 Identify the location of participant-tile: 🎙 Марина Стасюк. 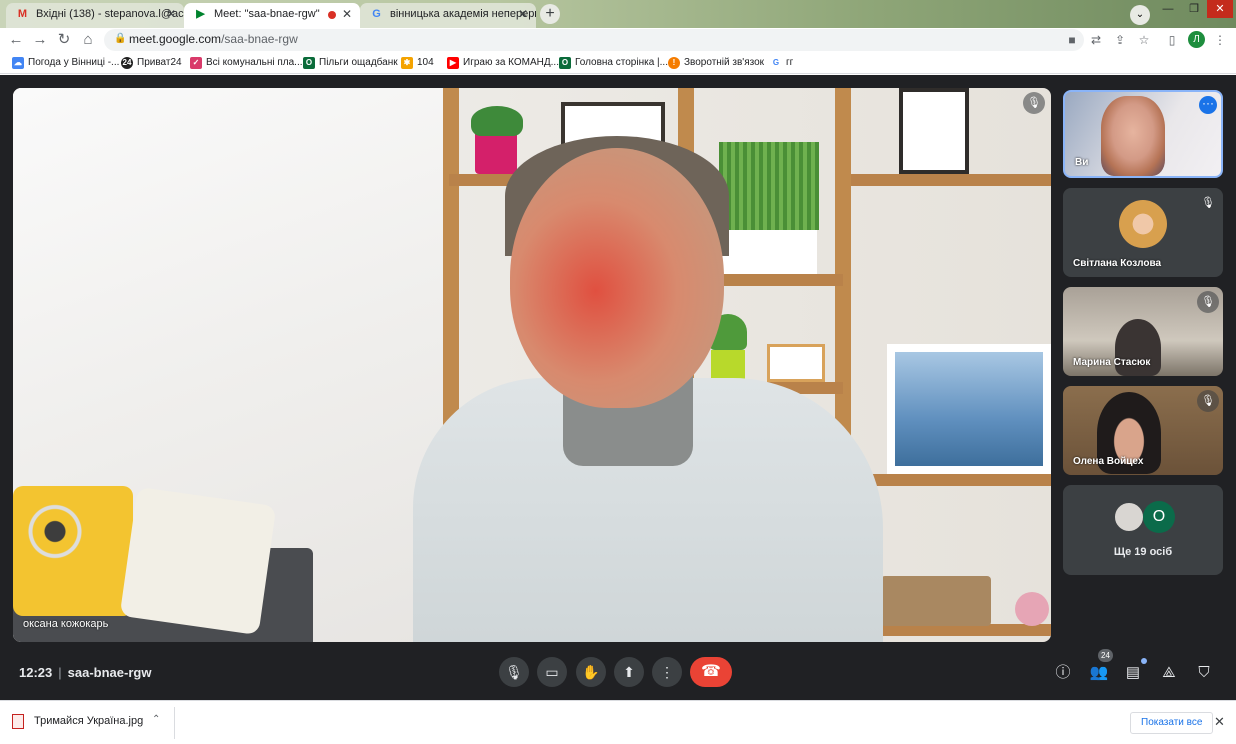
(1143, 331).